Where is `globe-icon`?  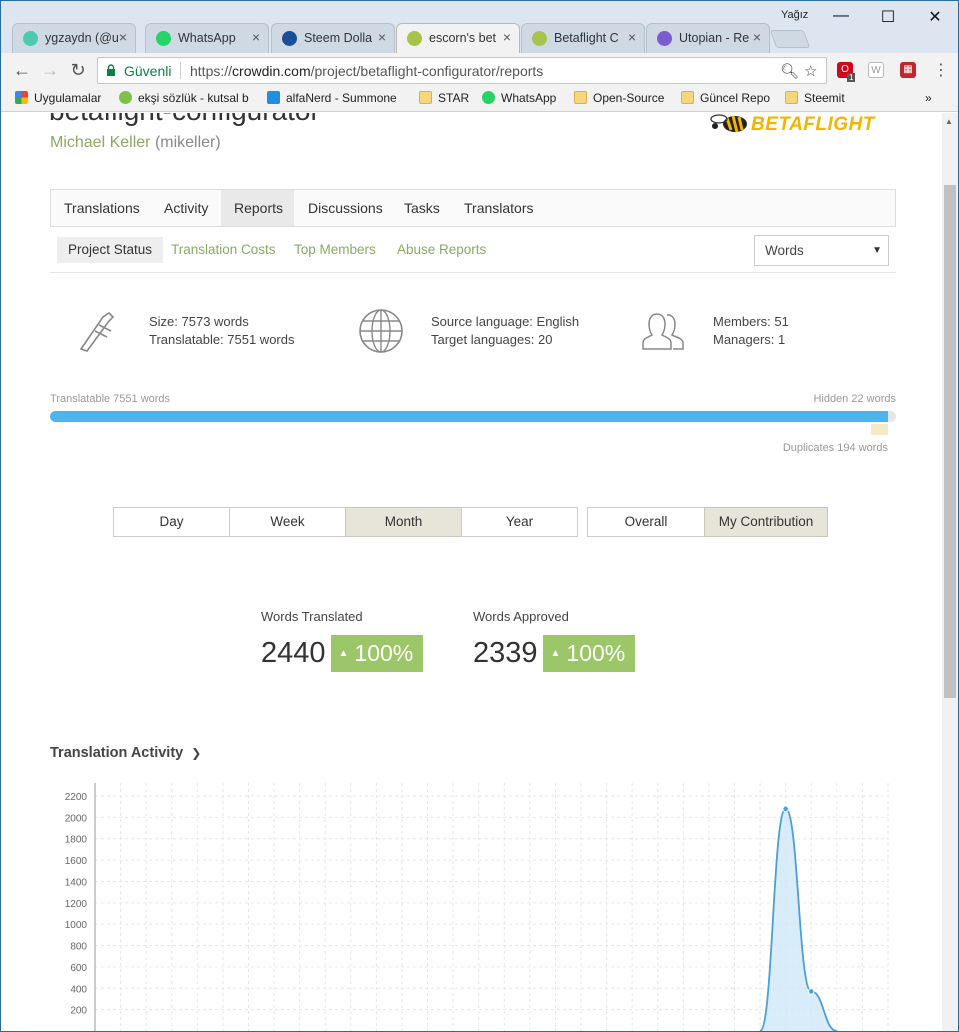 globe-icon is located at coordinates (381, 331).